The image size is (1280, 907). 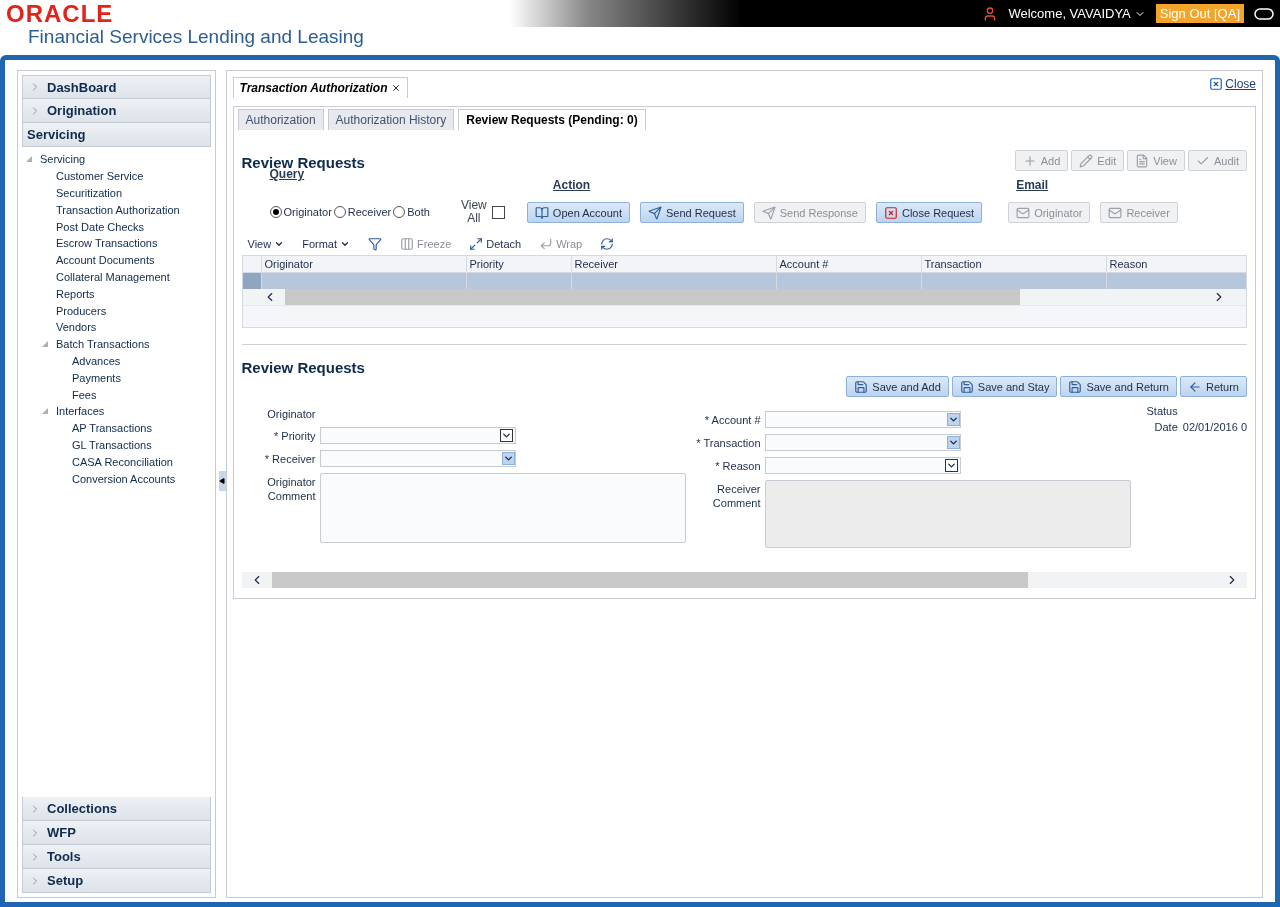 What do you see at coordinates (89, 193) in the screenshot?
I see `tree-item: Securitization` at bounding box center [89, 193].